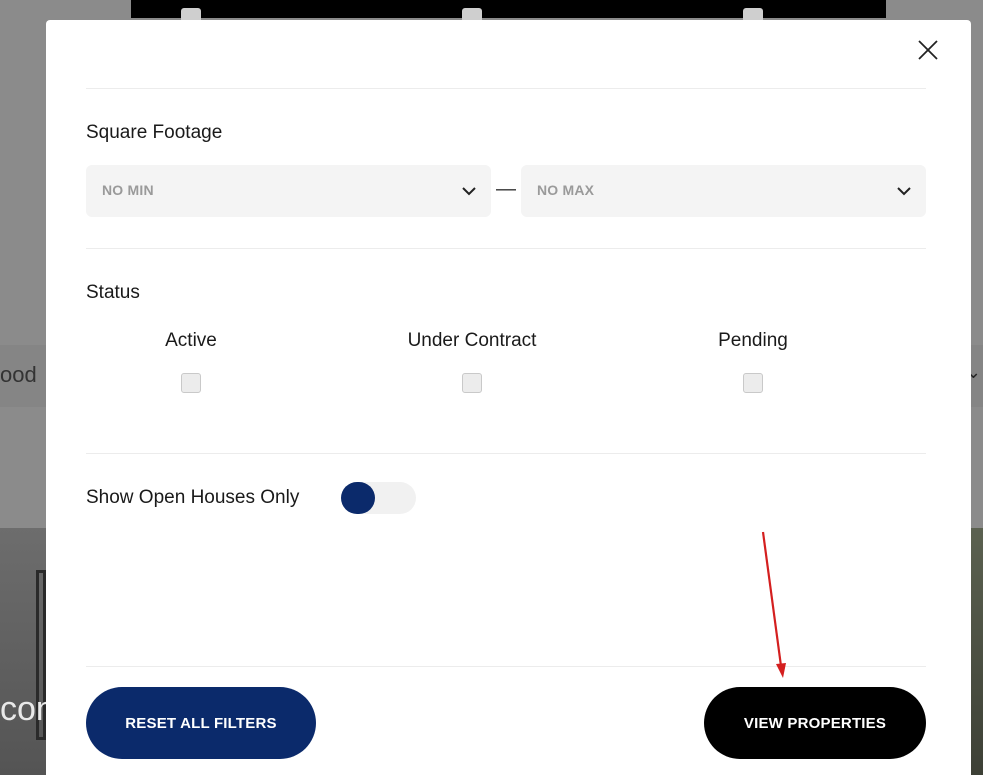 This screenshot has height=775, width=983. What do you see at coordinates (288, 191) in the screenshot?
I see `square-footage-min-select: NO MIN` at bounding box center [288, 191].